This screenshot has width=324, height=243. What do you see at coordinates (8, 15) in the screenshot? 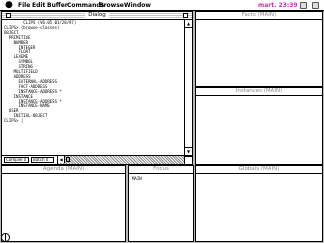
I see `close-box-icon` at bounding box center [8, 15].